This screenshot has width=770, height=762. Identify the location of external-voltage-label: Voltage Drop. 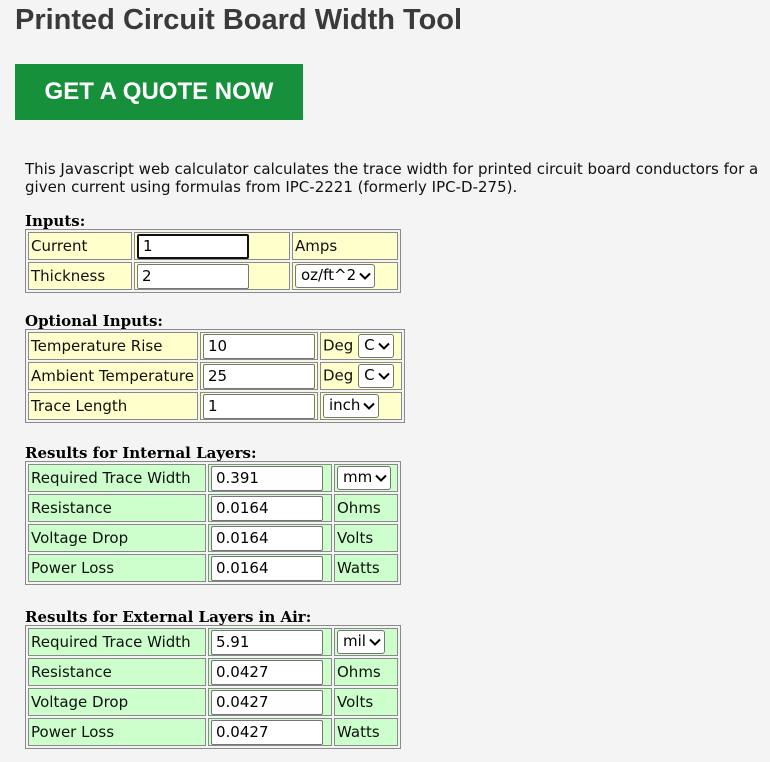
(117, 702).